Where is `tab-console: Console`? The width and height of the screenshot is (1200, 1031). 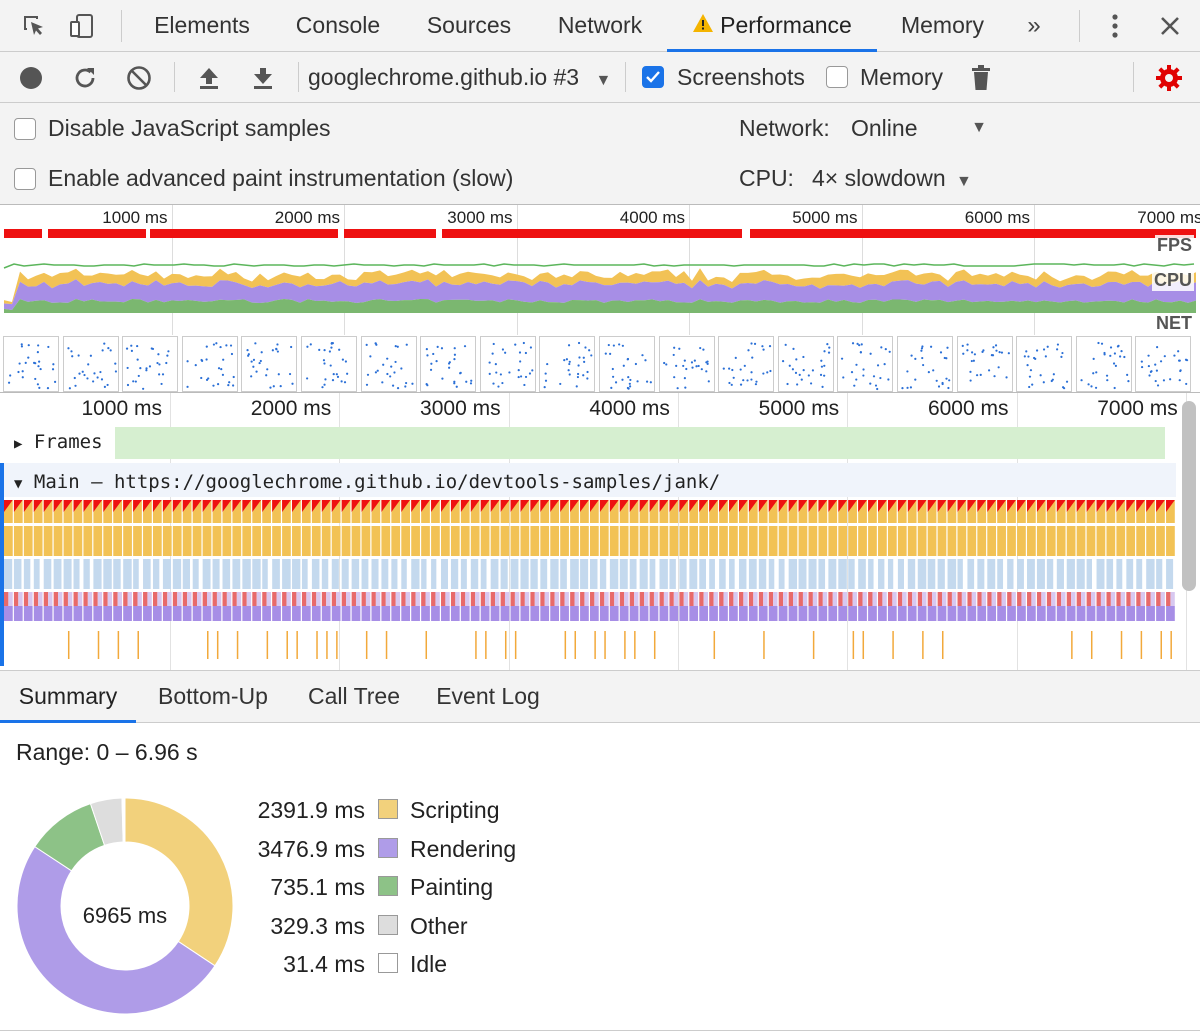
tab-console: Console is located at coordinates (338, 26).